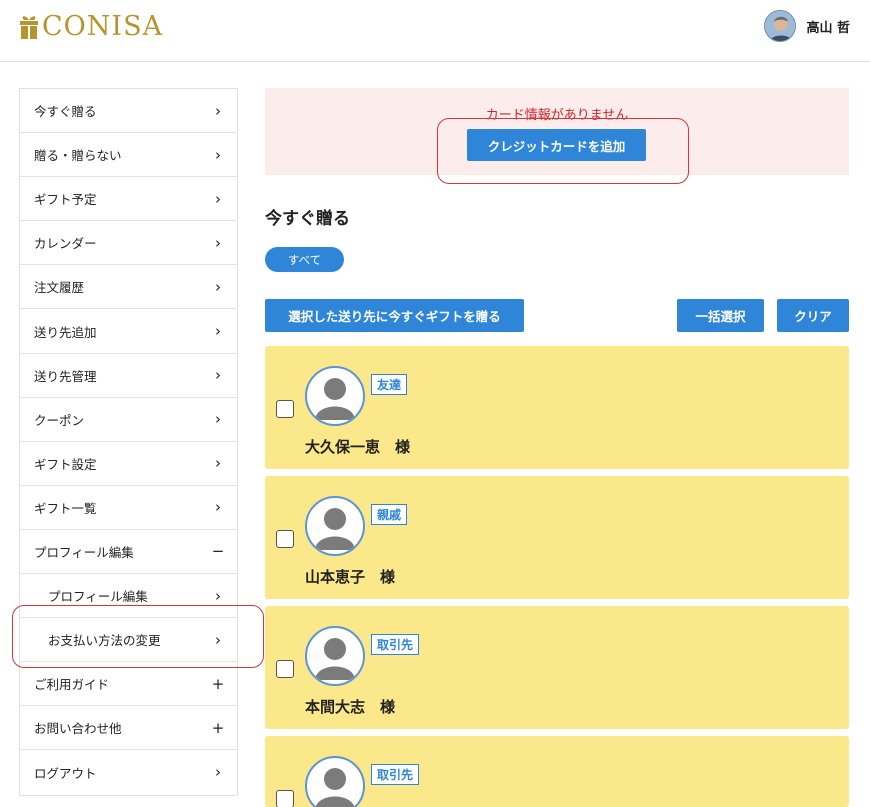 The width and height of the screenshot is (870, 807). What do you see at coordinates (65, 332) in the screenshot?
I see `sidebar-item-label: 送り先追加` at bounding box center [65, 332].